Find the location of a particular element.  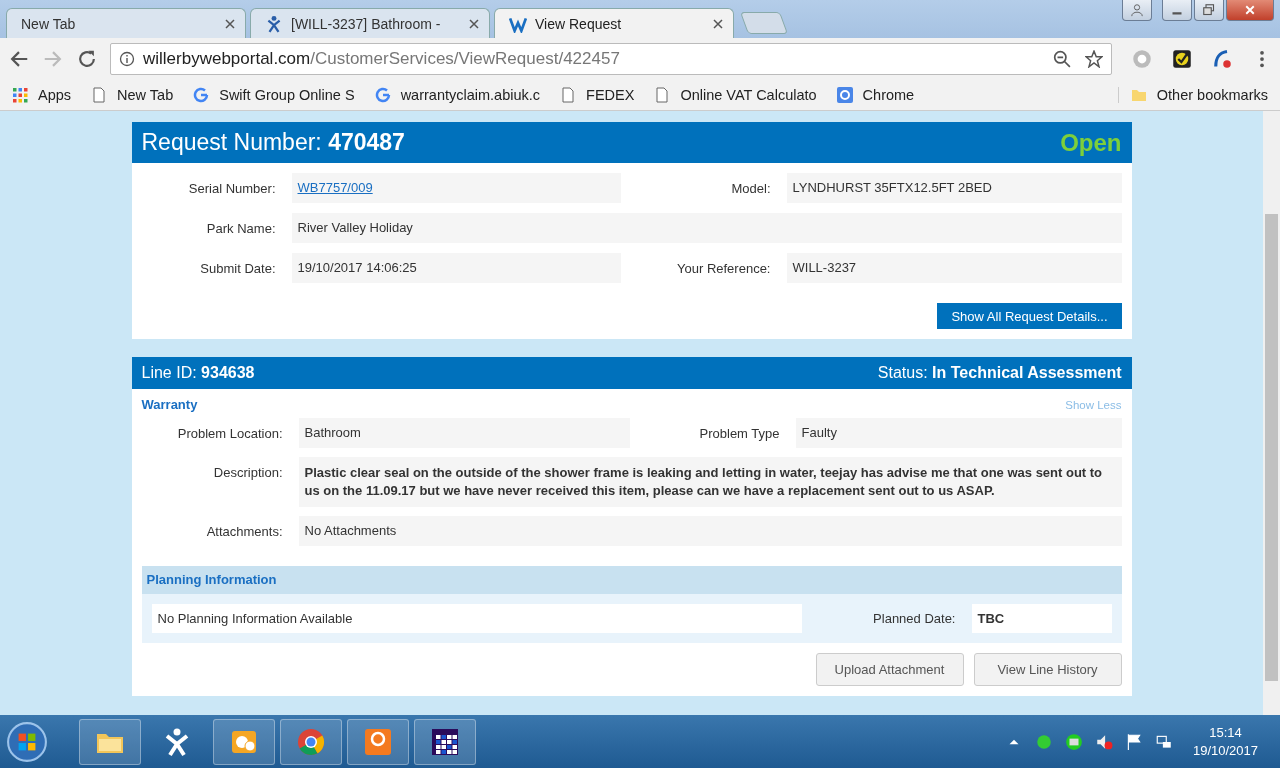

bookmark: Online VAT Calculato is located at coordinates (735, 95).